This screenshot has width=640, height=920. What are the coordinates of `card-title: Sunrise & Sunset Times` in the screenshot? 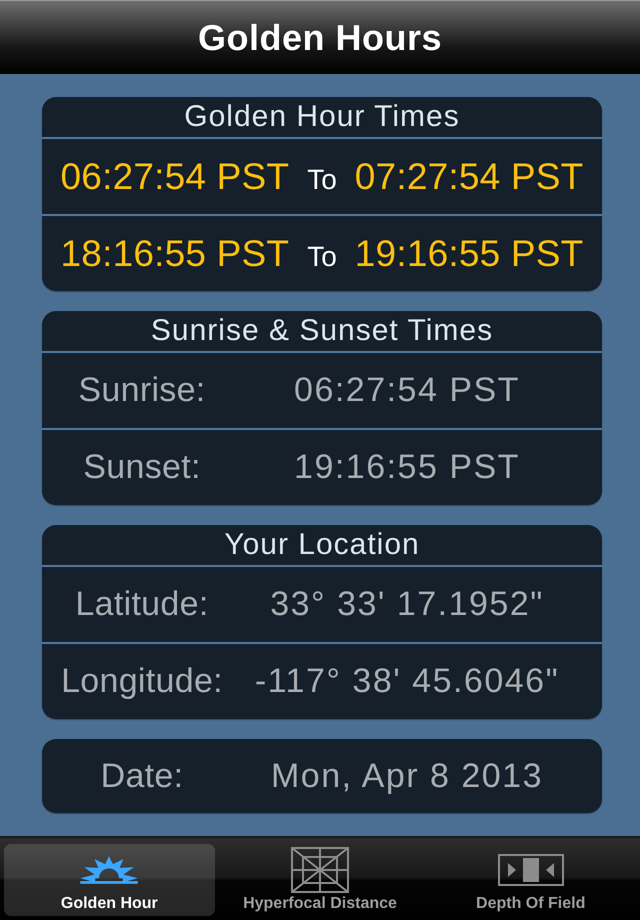 It's located at (322, 331).